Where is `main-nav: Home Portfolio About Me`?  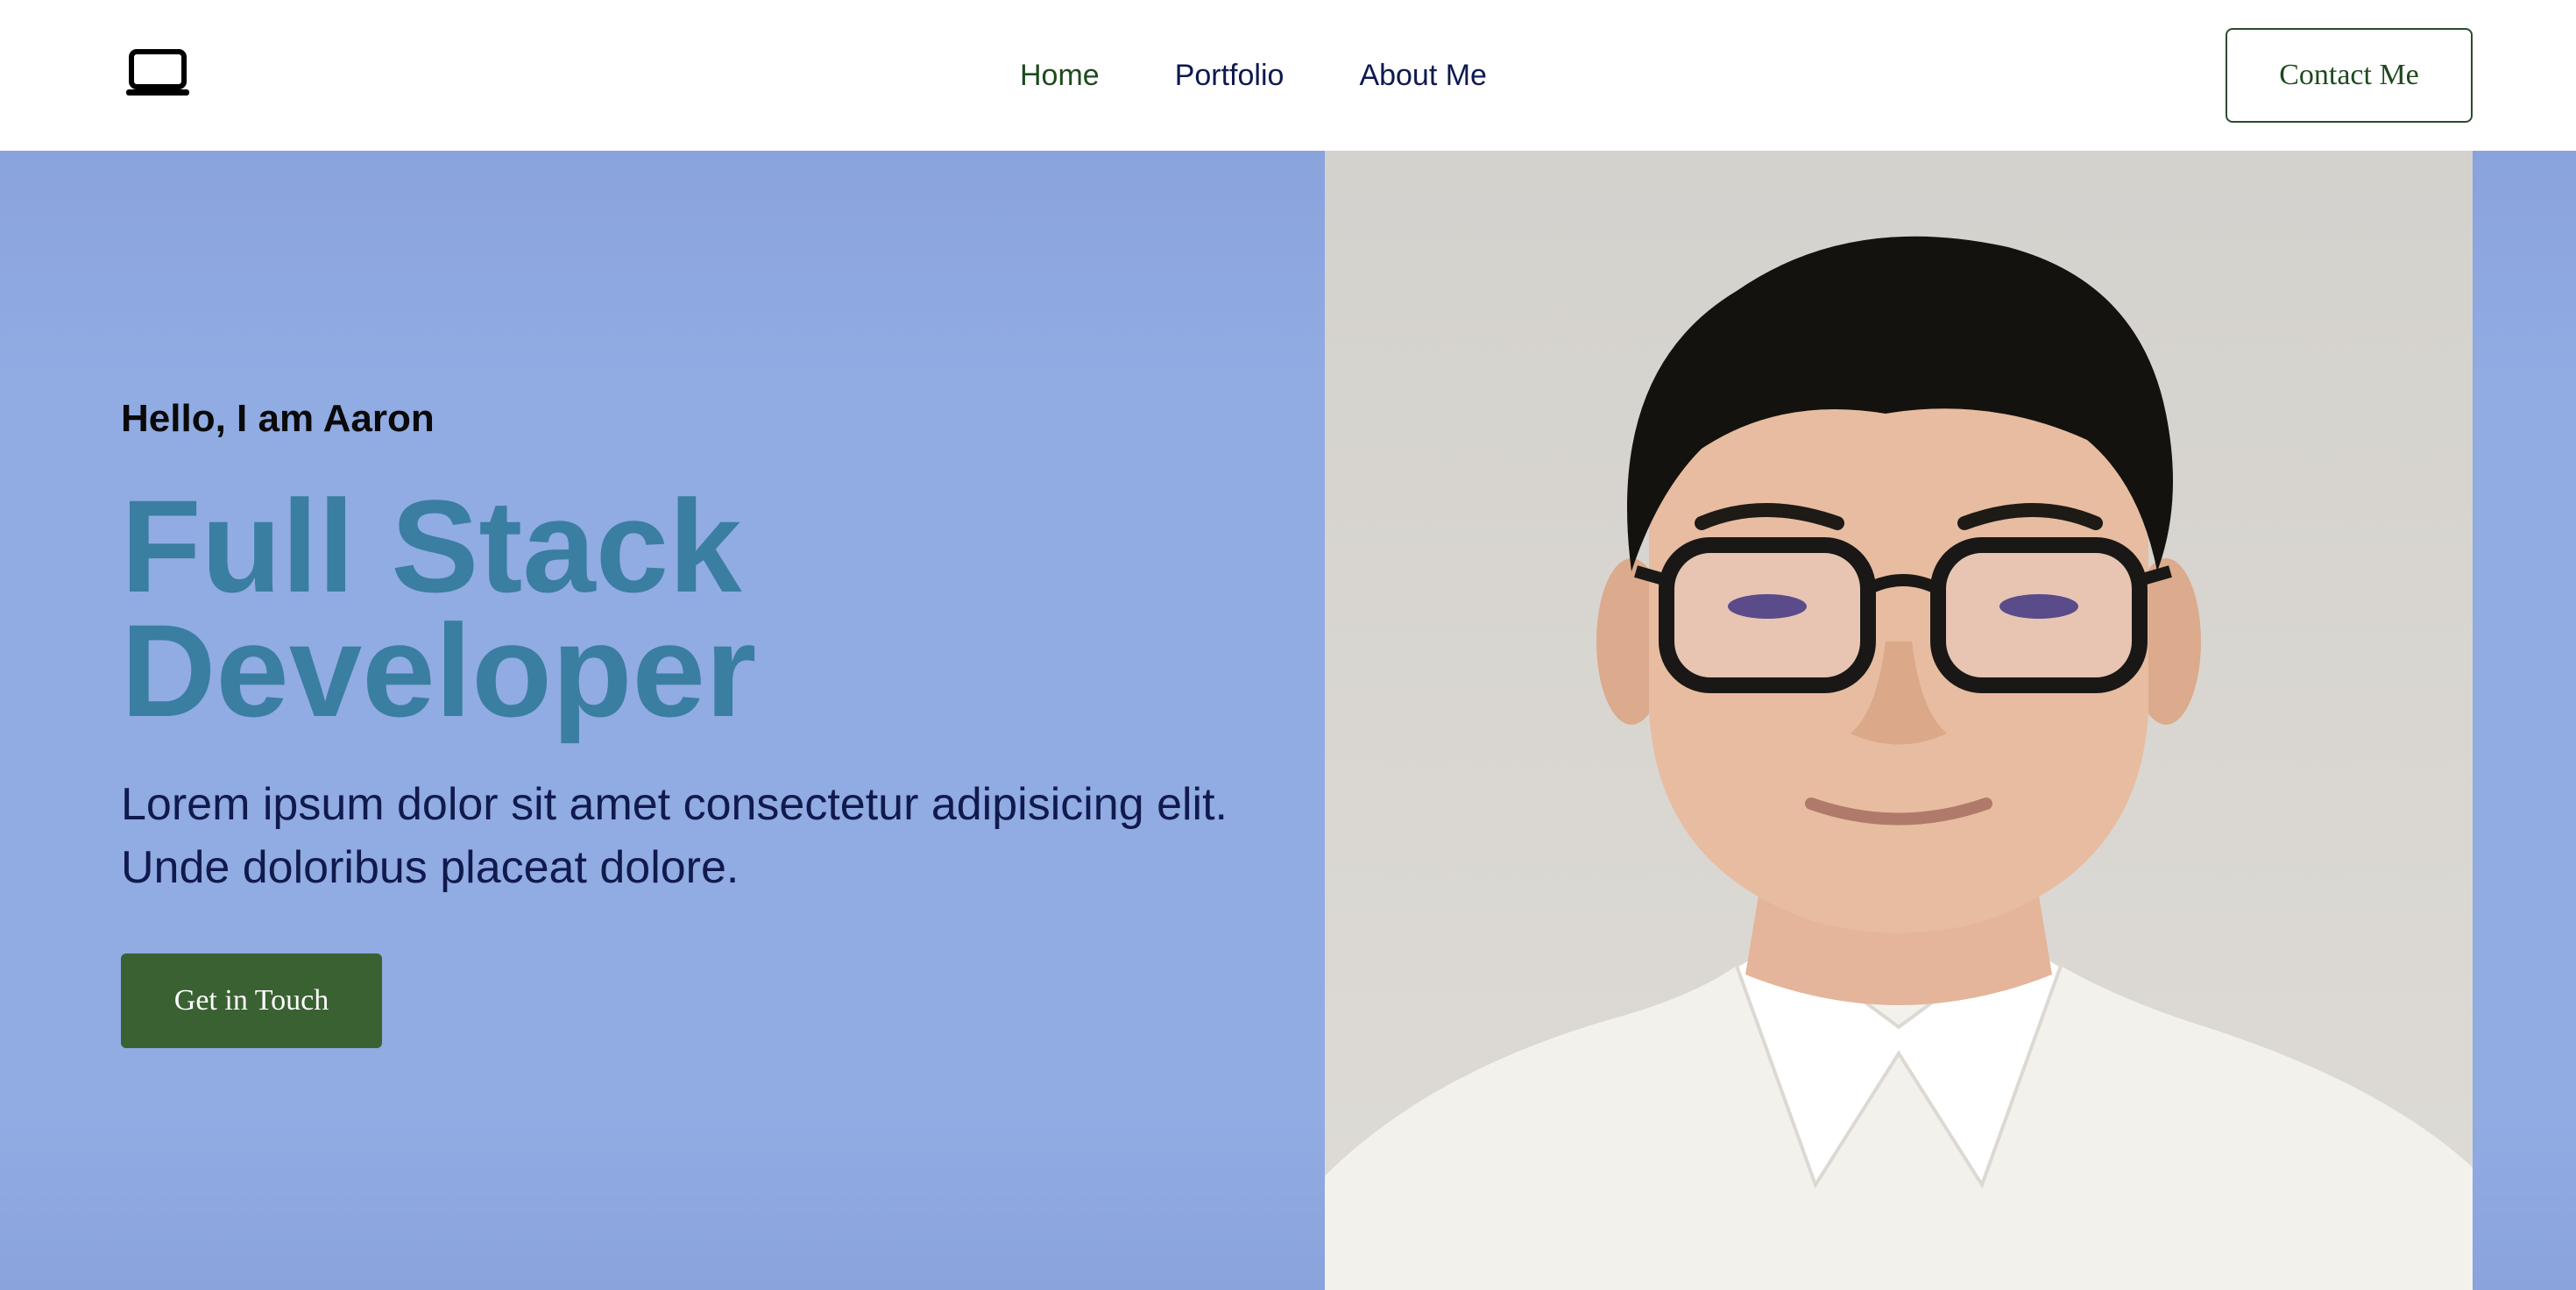
main-nav: Home Portfolio About Me is located at coordinates (1253, 76).